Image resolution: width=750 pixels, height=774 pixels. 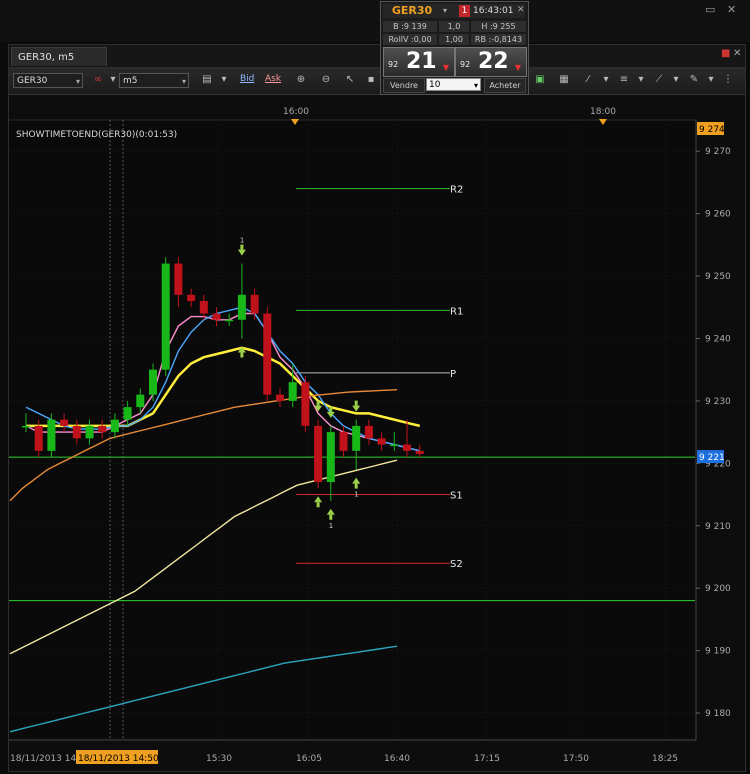 I want to click on pivot-label-r1: R1, so click(x=456, y=311).